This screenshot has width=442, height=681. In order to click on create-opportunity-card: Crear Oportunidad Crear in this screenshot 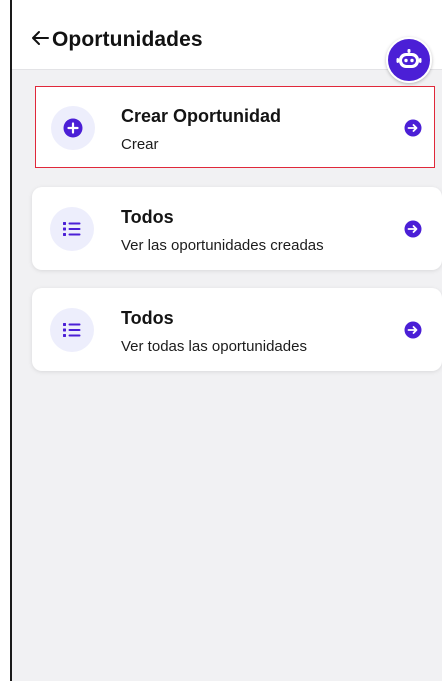, I will do `click(235, 127)`.